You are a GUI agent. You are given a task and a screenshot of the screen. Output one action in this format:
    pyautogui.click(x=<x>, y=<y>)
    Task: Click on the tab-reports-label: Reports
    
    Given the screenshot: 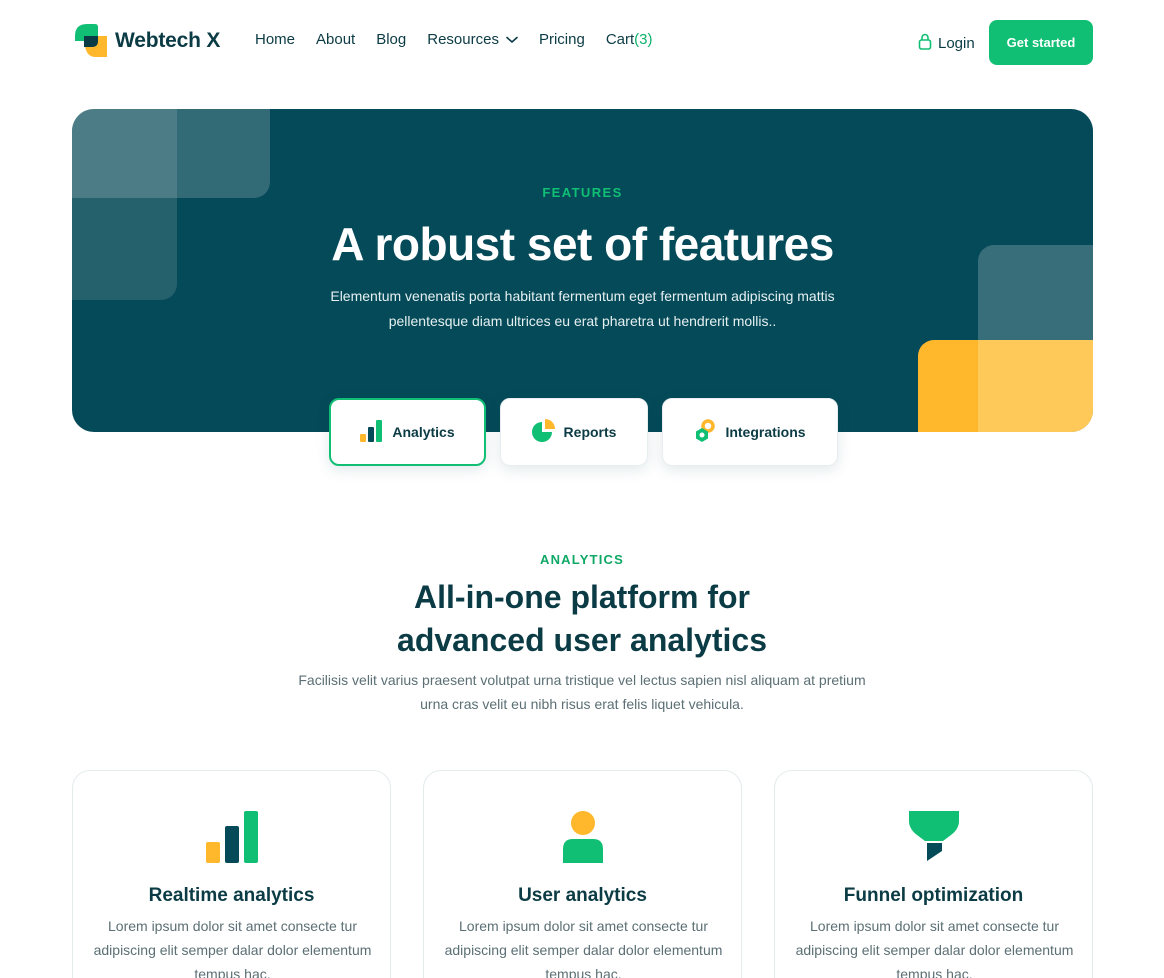 What is the action you would take?
    pyautogui.click(x=590, y=432)
    